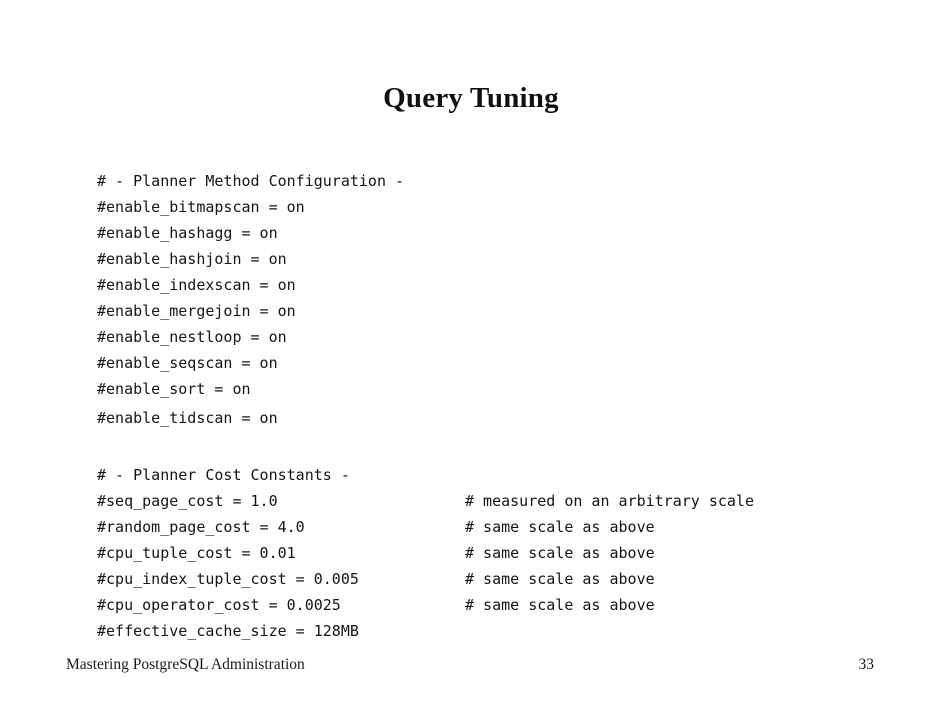 This screenshot has width=942, height=728. I want to click on config-setting: #cpu_tuple_cost = 0.01, so click(196, 553).